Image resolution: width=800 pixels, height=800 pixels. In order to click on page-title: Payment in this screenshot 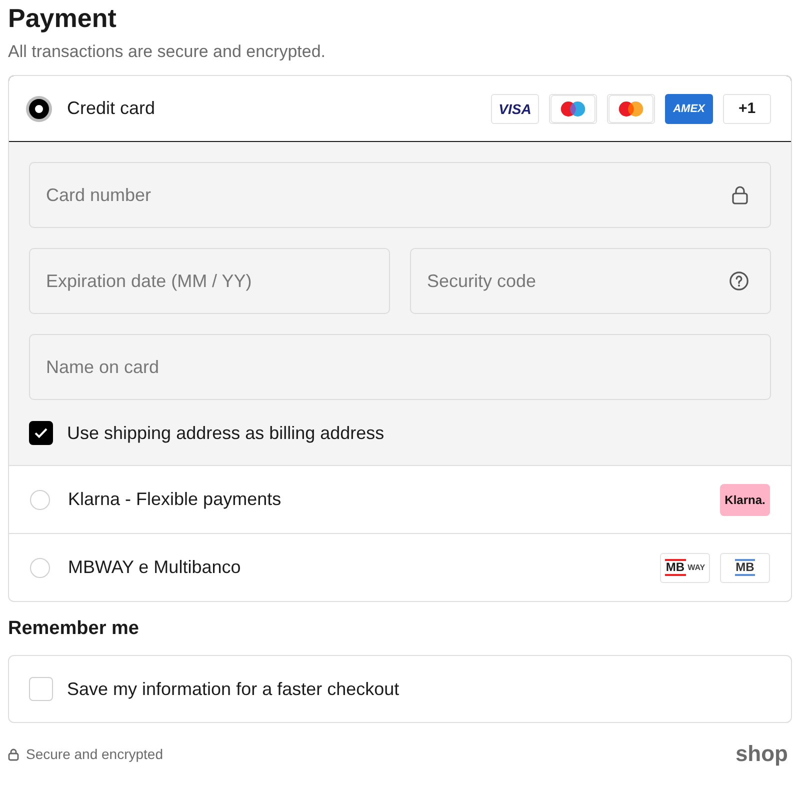, I will do `click(63, 18)`.